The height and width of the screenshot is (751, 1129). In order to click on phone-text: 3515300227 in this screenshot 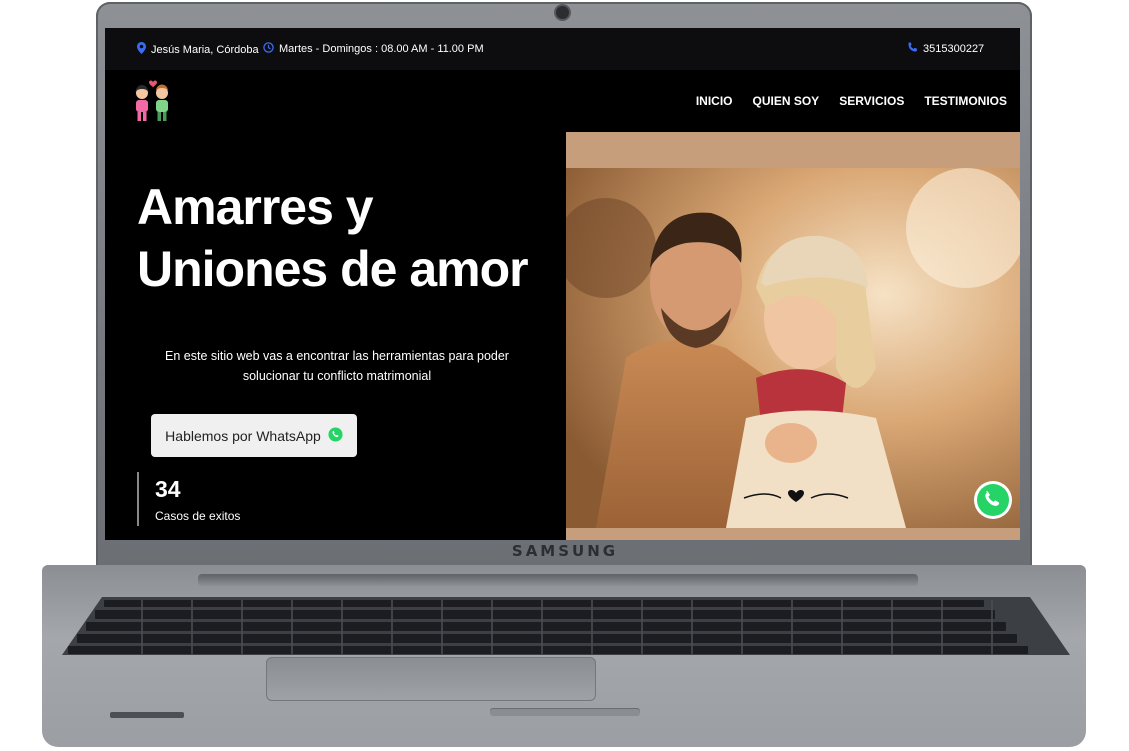, I will do `click(954, 49)`.